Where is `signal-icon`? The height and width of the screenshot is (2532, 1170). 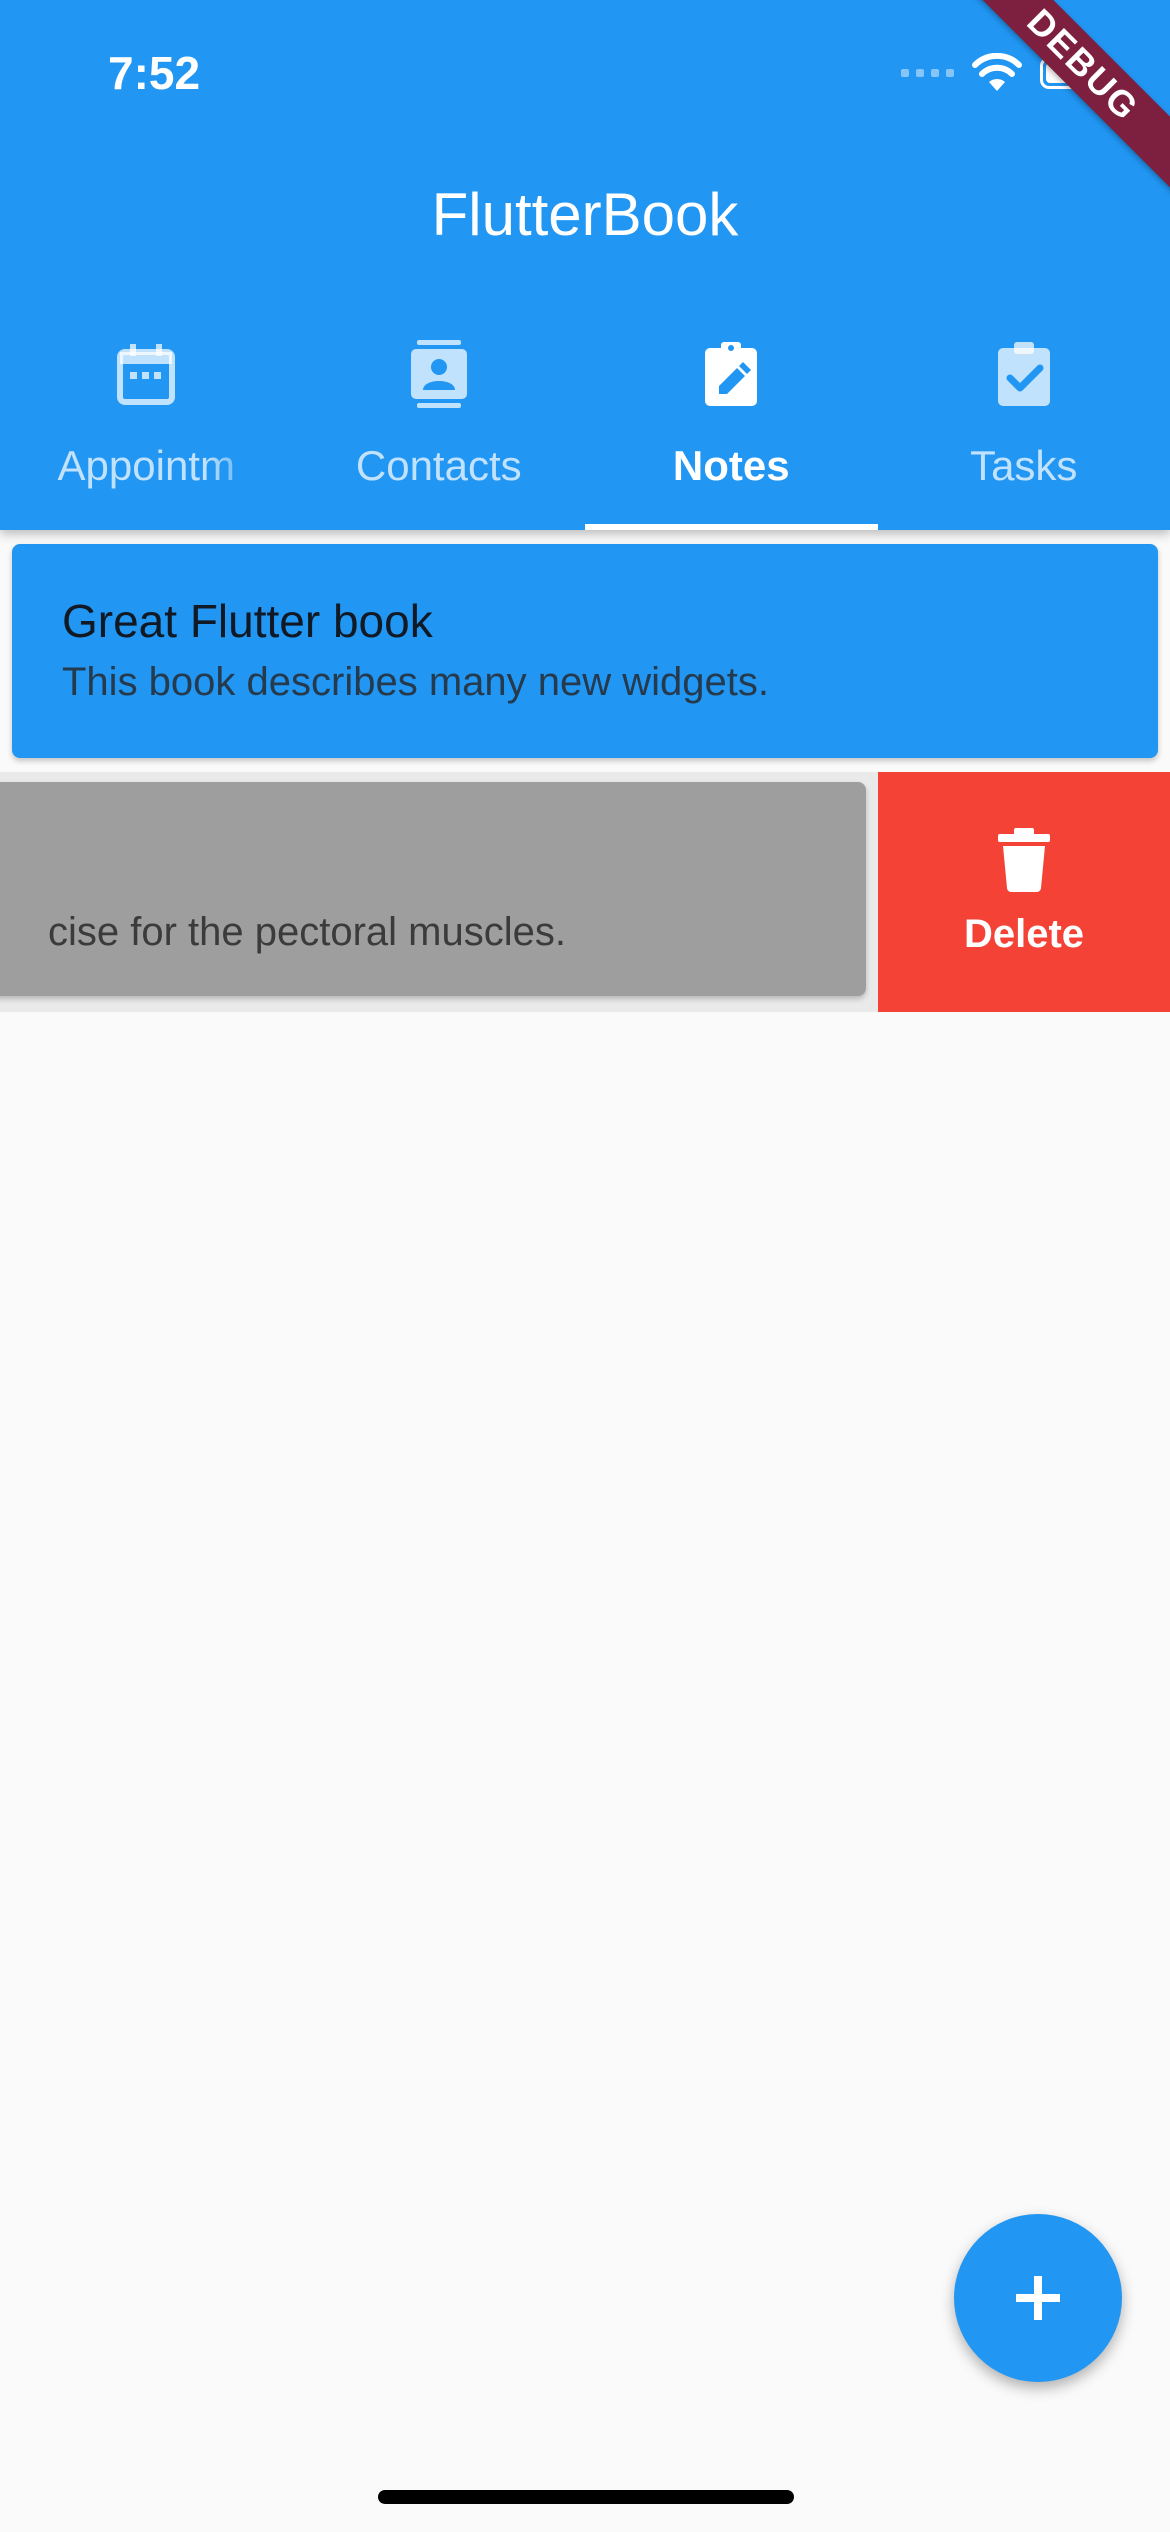
signal-icon is located at coordinates (927, 73).